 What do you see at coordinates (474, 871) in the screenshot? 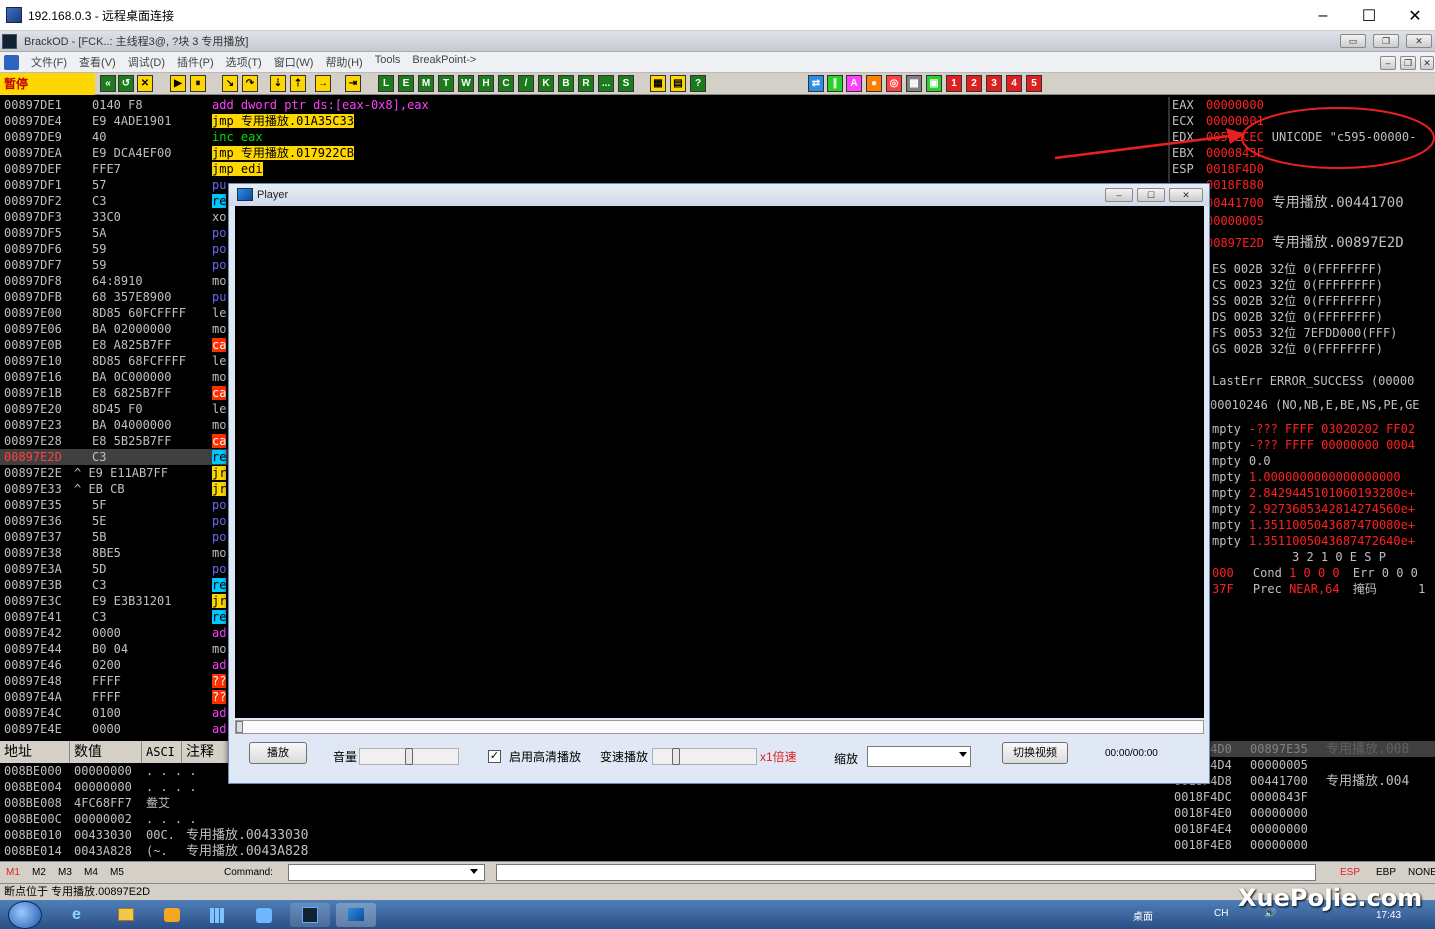
I see `command-dropdown-icon` at bounding box center [474, 871].